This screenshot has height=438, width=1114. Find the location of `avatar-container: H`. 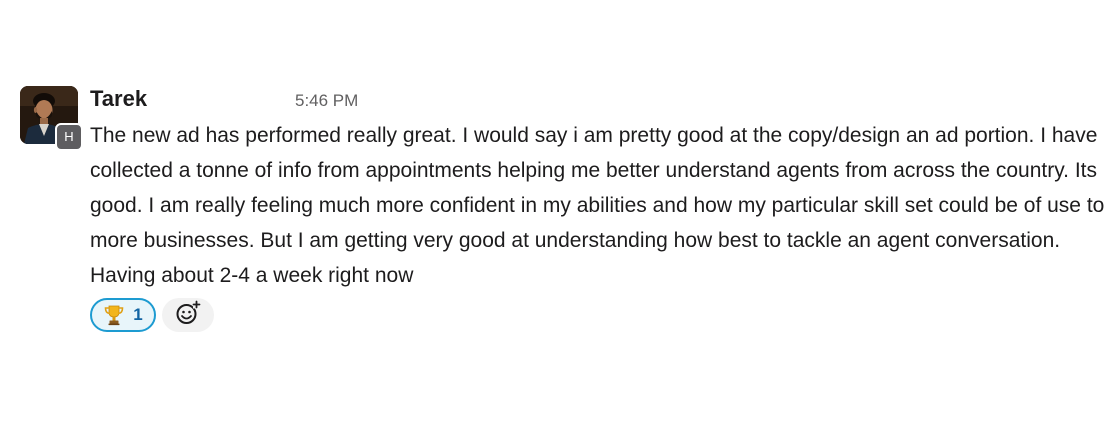

avatar-container: H is located at coordinates (51, 118).